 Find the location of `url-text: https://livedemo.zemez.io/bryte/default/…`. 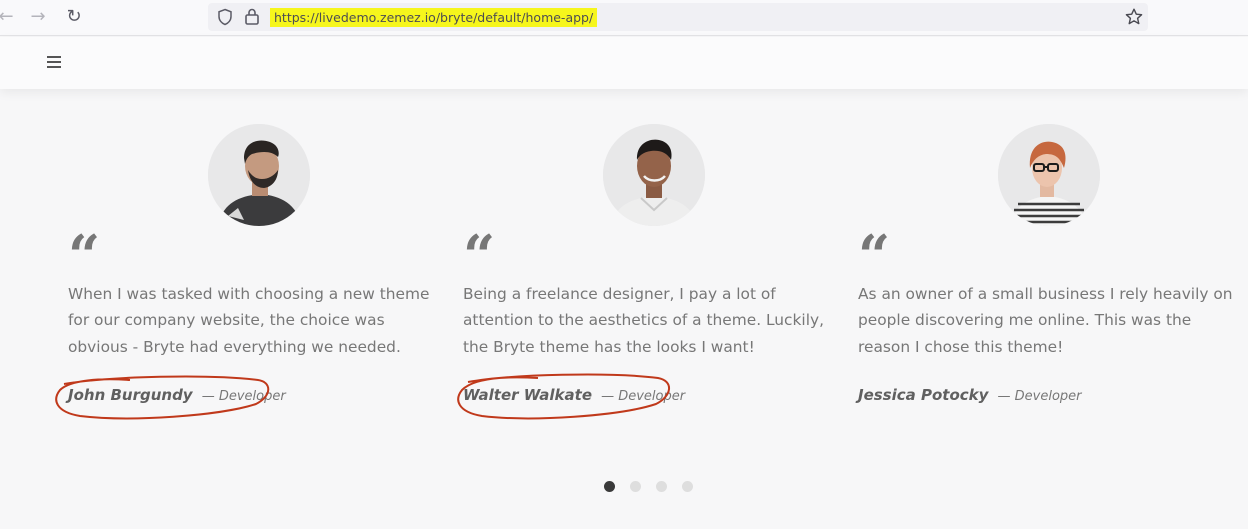

url-text: https://livedemo.zemez.io/bryte/default/… is located at coordinates (434, 17).